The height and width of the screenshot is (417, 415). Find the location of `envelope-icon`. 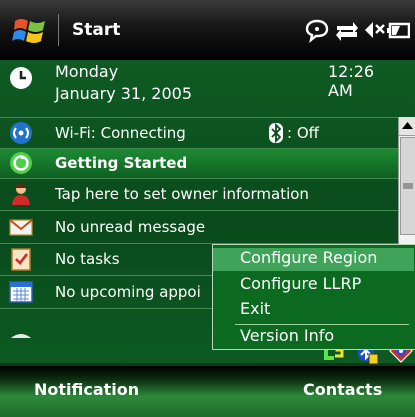

envelope-icon is located at coordinates (21, 227).